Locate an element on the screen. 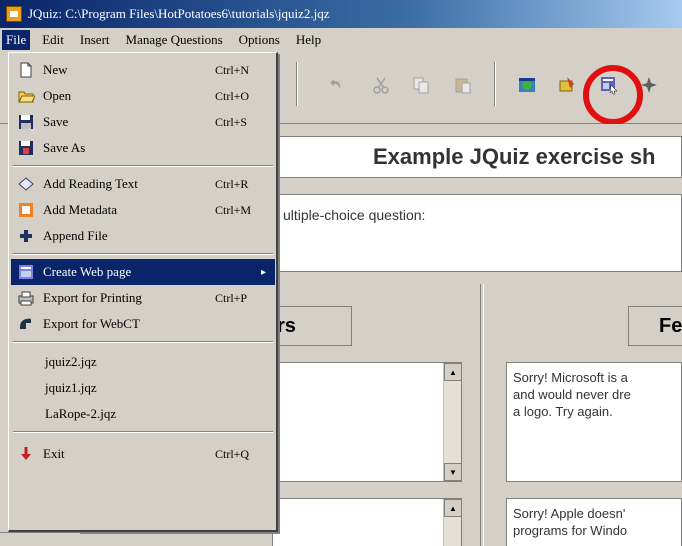 This screenshot has height=546, width=682. column-divider is located at coordinates (482, 415).